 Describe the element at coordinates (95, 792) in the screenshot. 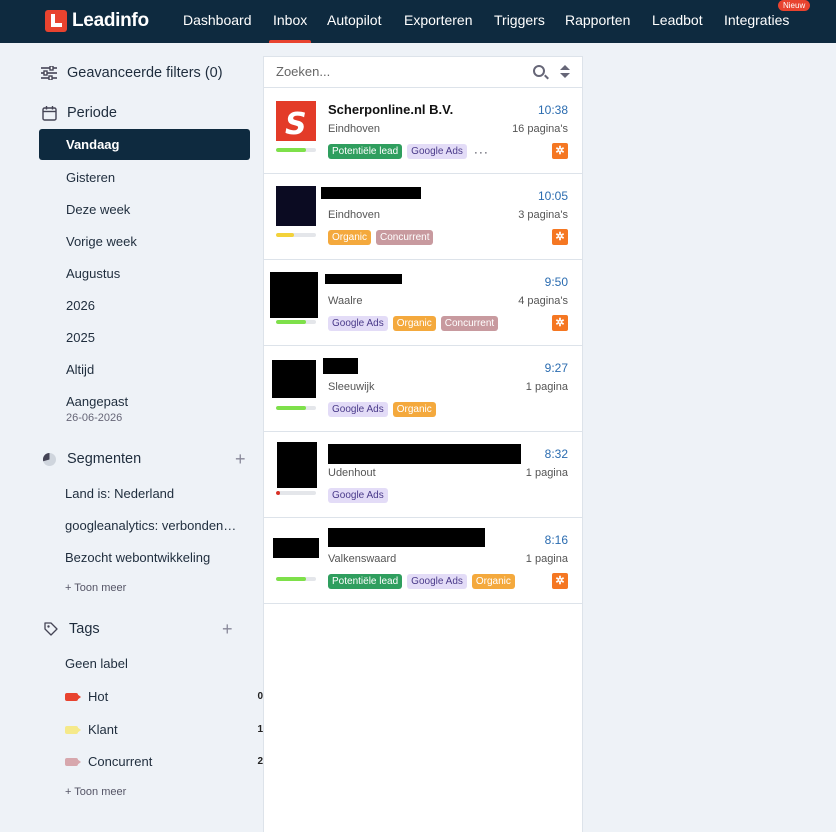

I see `tags-show-more: + Toon meer` at that location.